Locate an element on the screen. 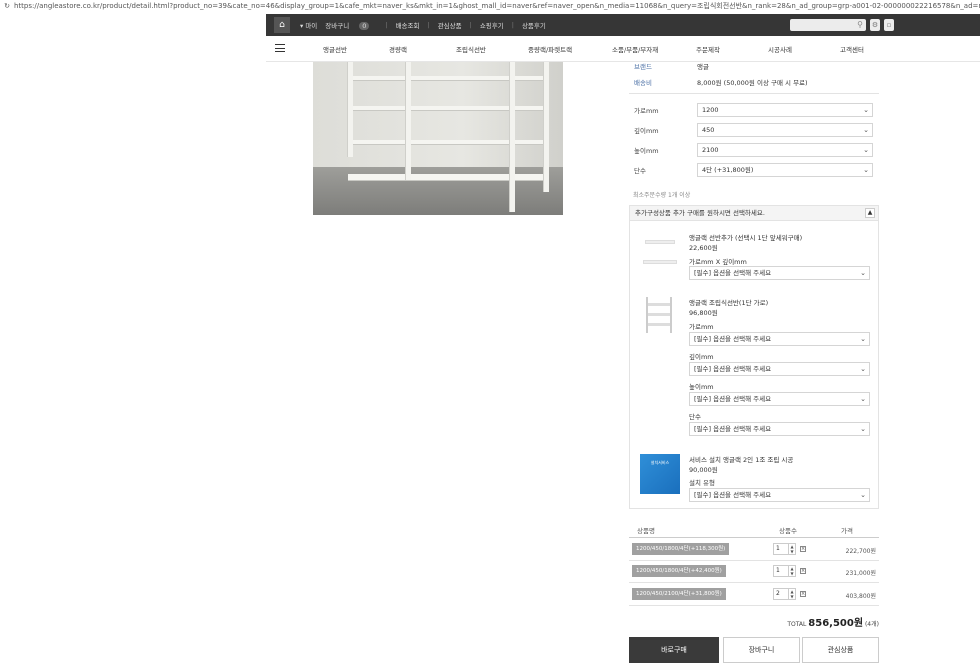 This screenshot has height=668, width=980. top-link-cart: 장바구니 0 is located at coordinates (351, 25).